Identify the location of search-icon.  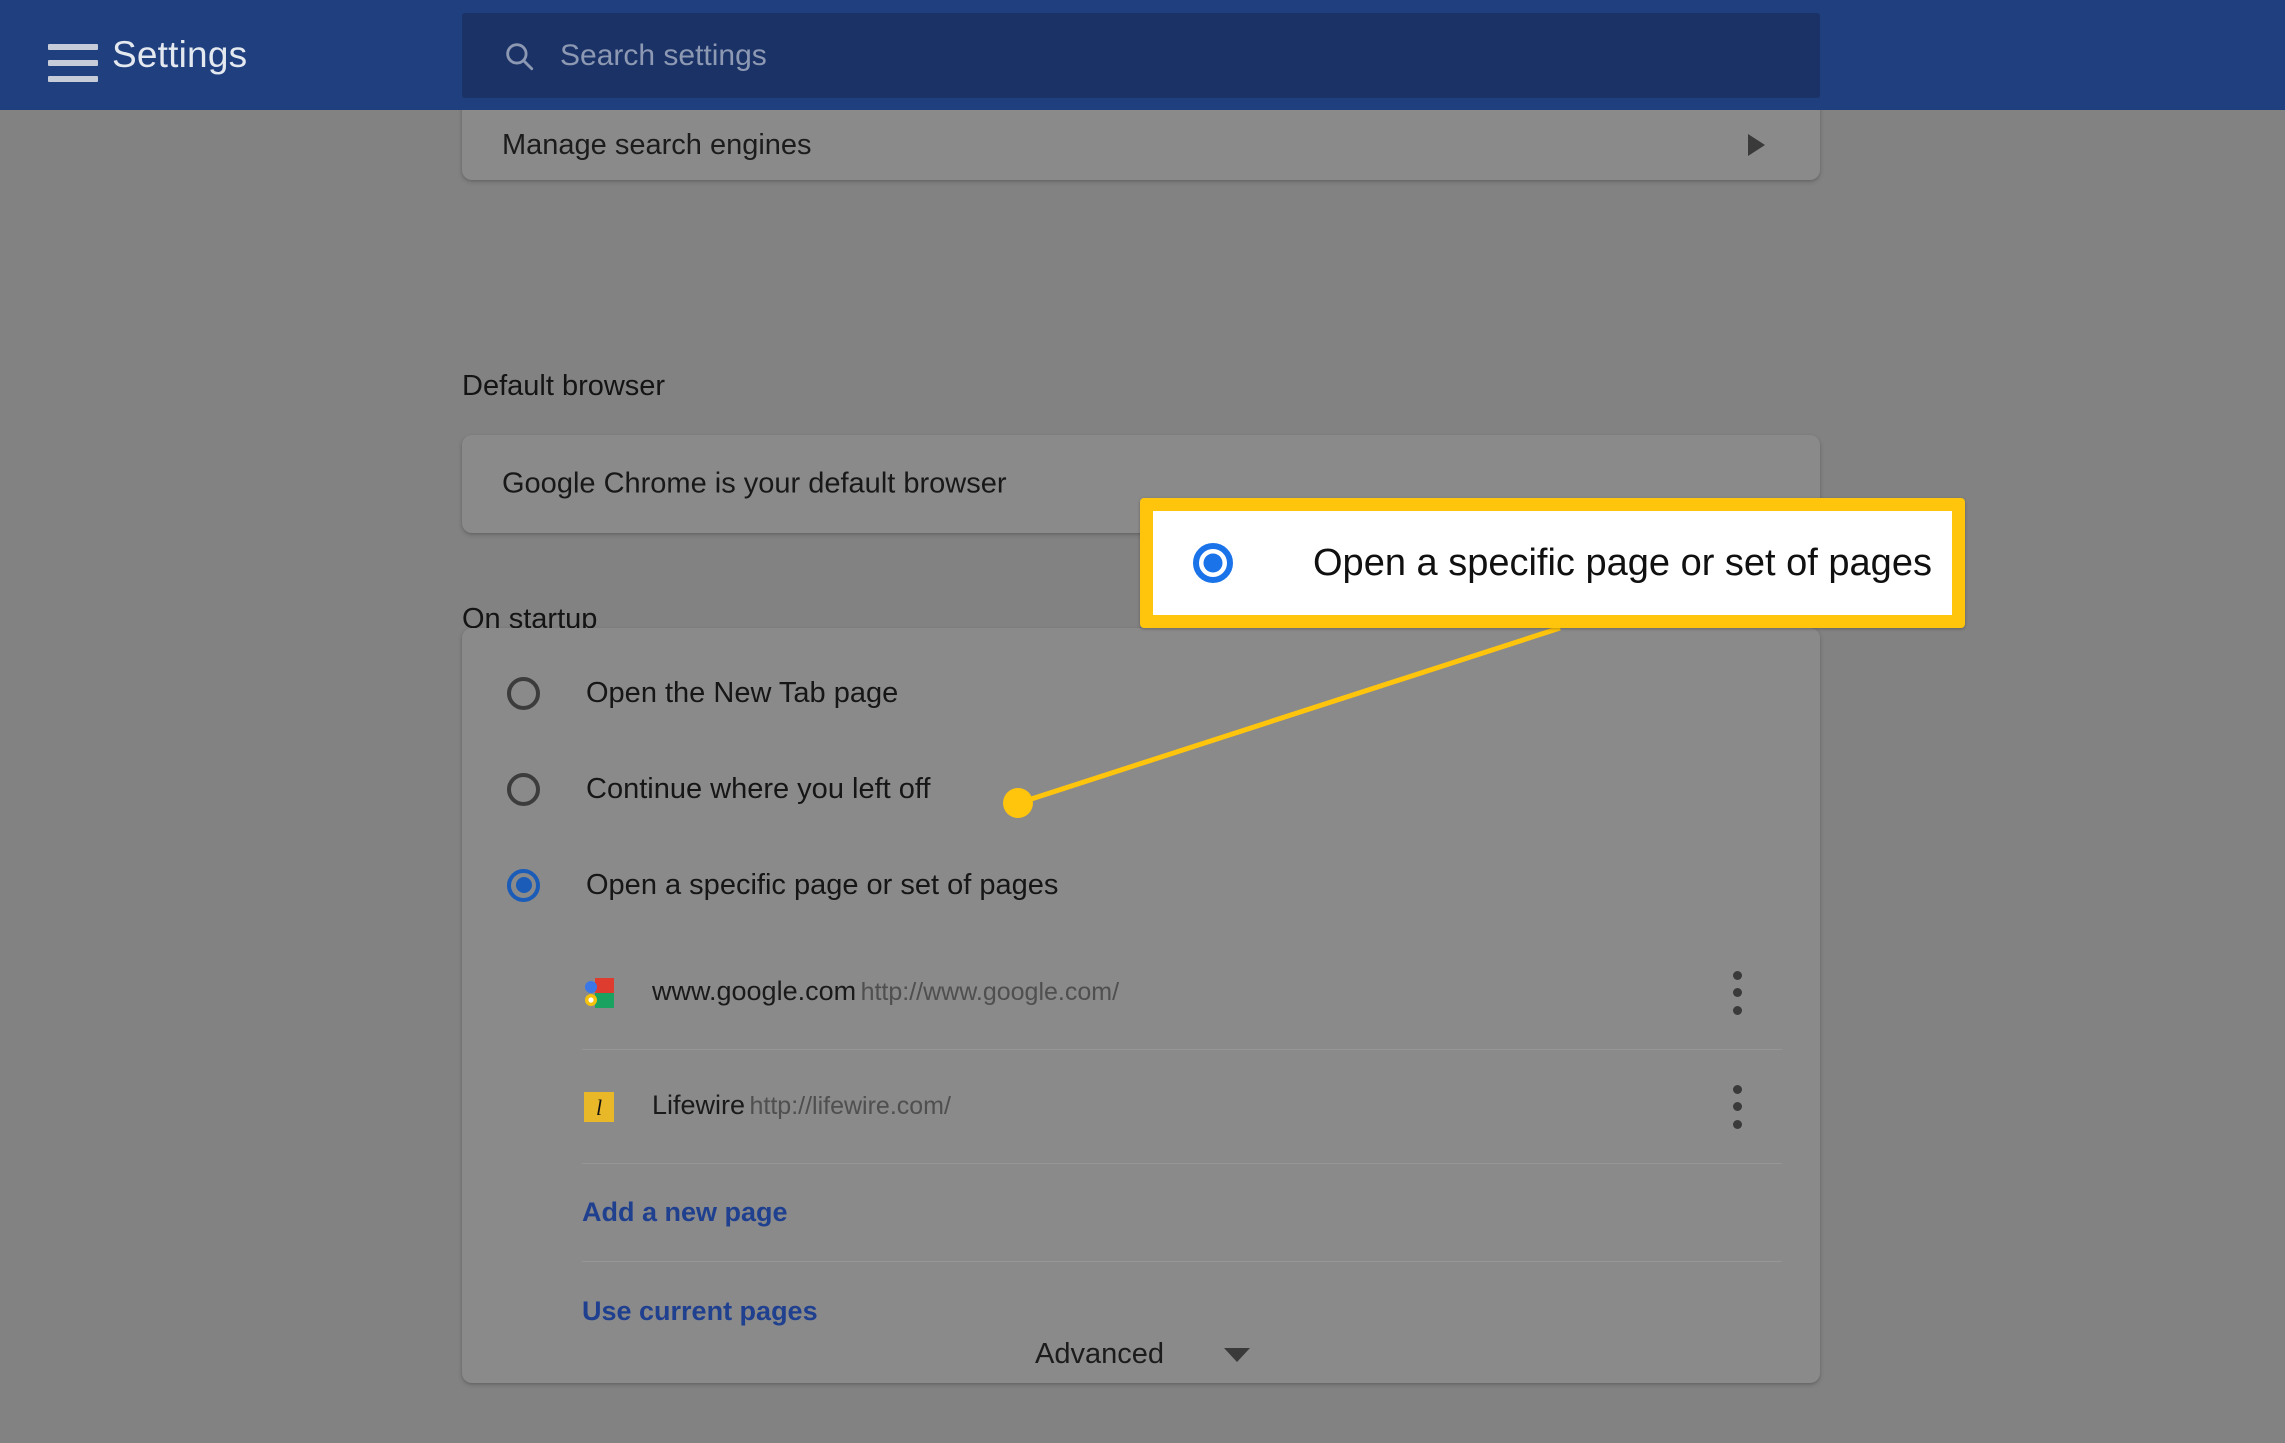
(519, 56).